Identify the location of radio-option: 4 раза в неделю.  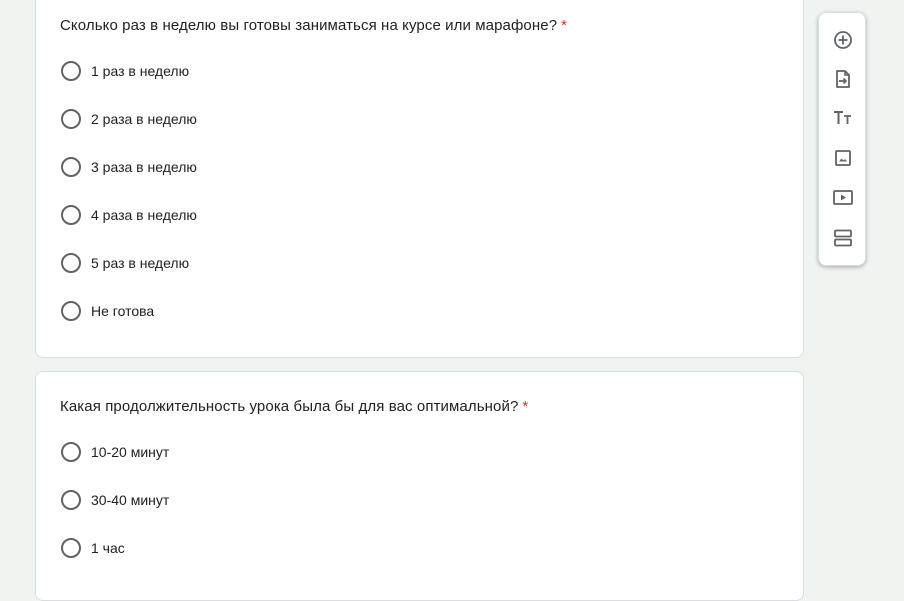
(129, 215).